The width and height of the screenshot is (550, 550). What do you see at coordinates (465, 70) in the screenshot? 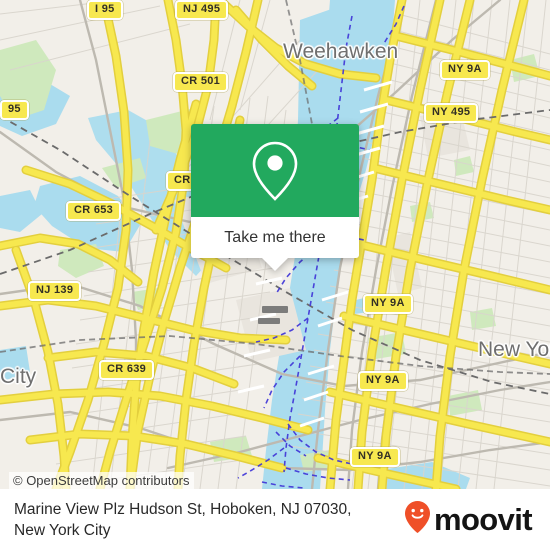
I see `shield-ny-9a-1: NY 9A` at bounding box center [465, 70].